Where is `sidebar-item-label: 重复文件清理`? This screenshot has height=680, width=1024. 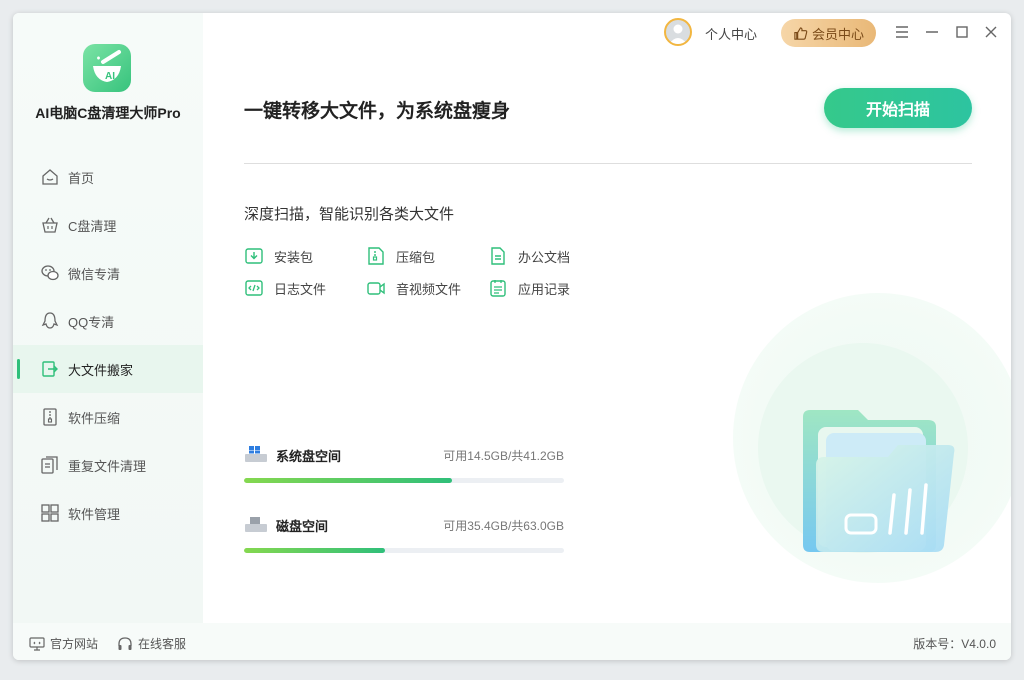
sidebar-item-label: 重复文件清理 is located at coordinates (107, 466).